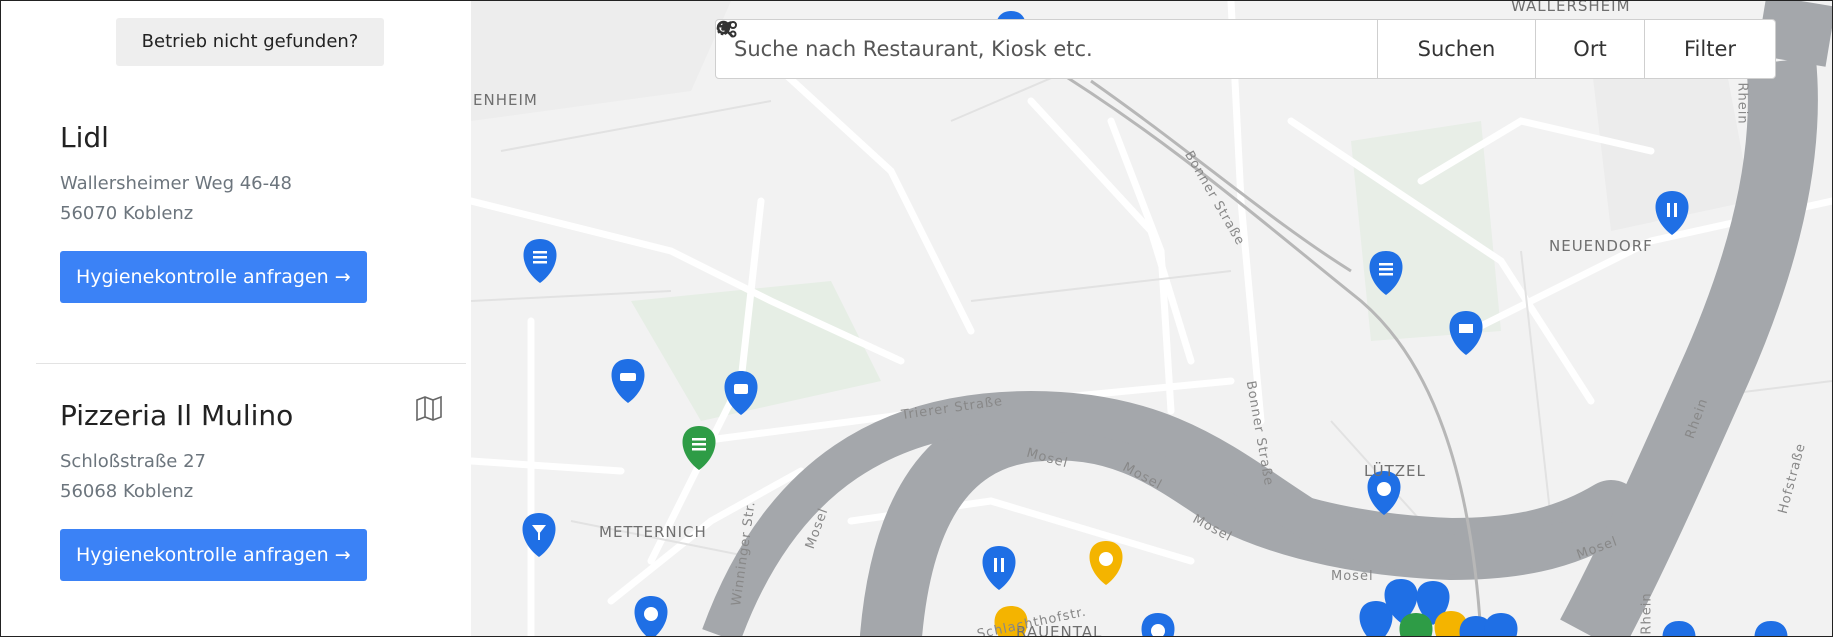 The width and height of the screenshot is (1833, 637). Describe the element at coordinates (1571, 8) in the screenshot. I see `map-label-wallersheim: WALLERSHEIM` at that location.